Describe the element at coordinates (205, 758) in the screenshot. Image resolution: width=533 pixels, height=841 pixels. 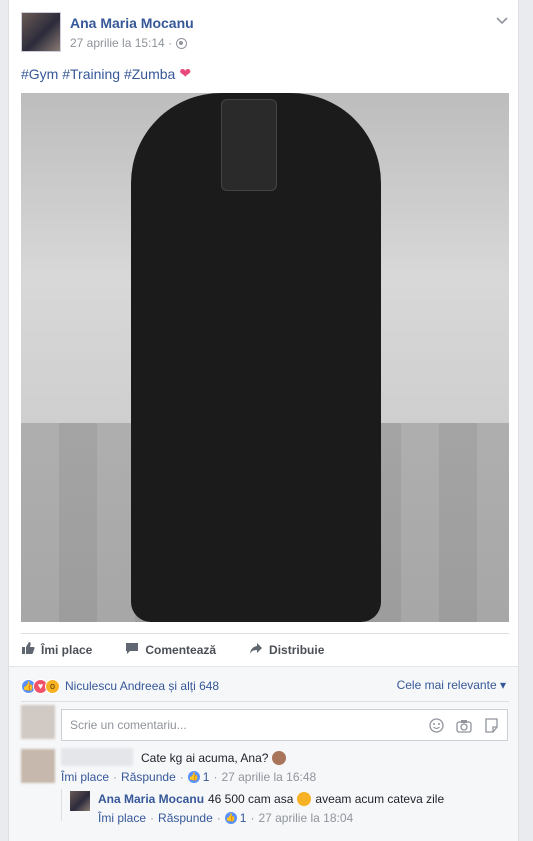
I see `comment-text: Cate kg ai acuma, Ana?` at that location.